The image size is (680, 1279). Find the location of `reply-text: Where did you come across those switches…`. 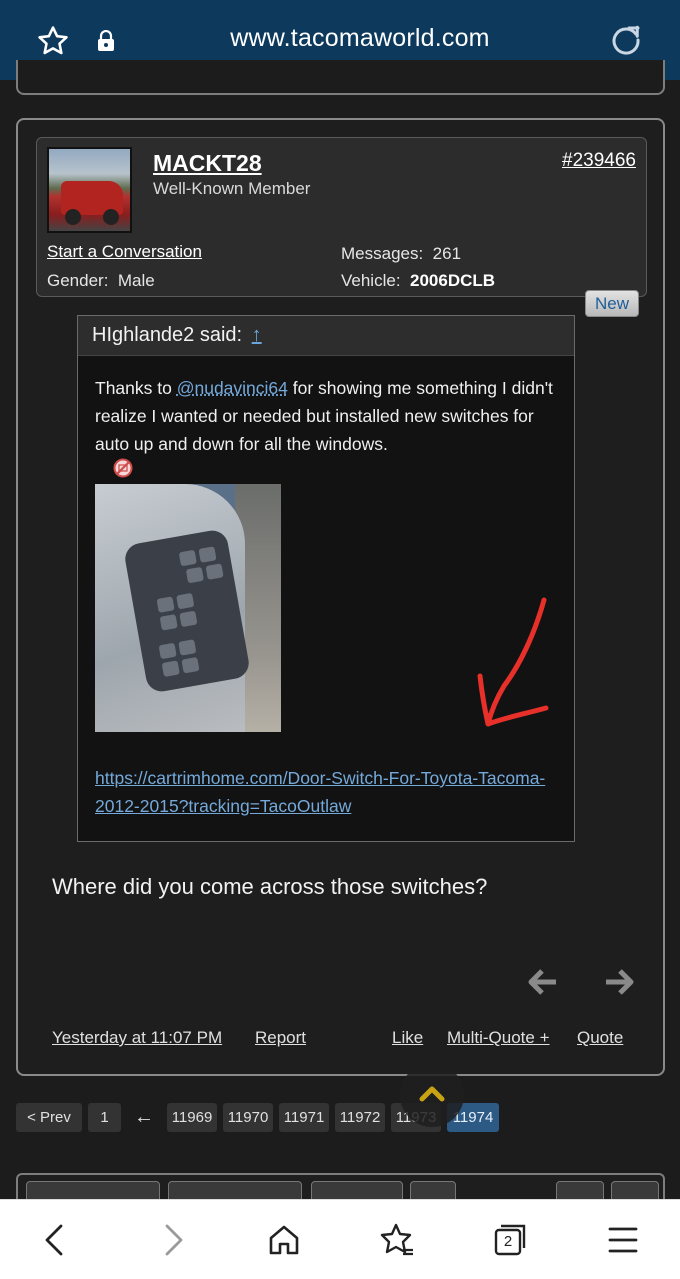

reply-text: Where did you come across those switches… is located at coordinates (270, 886).